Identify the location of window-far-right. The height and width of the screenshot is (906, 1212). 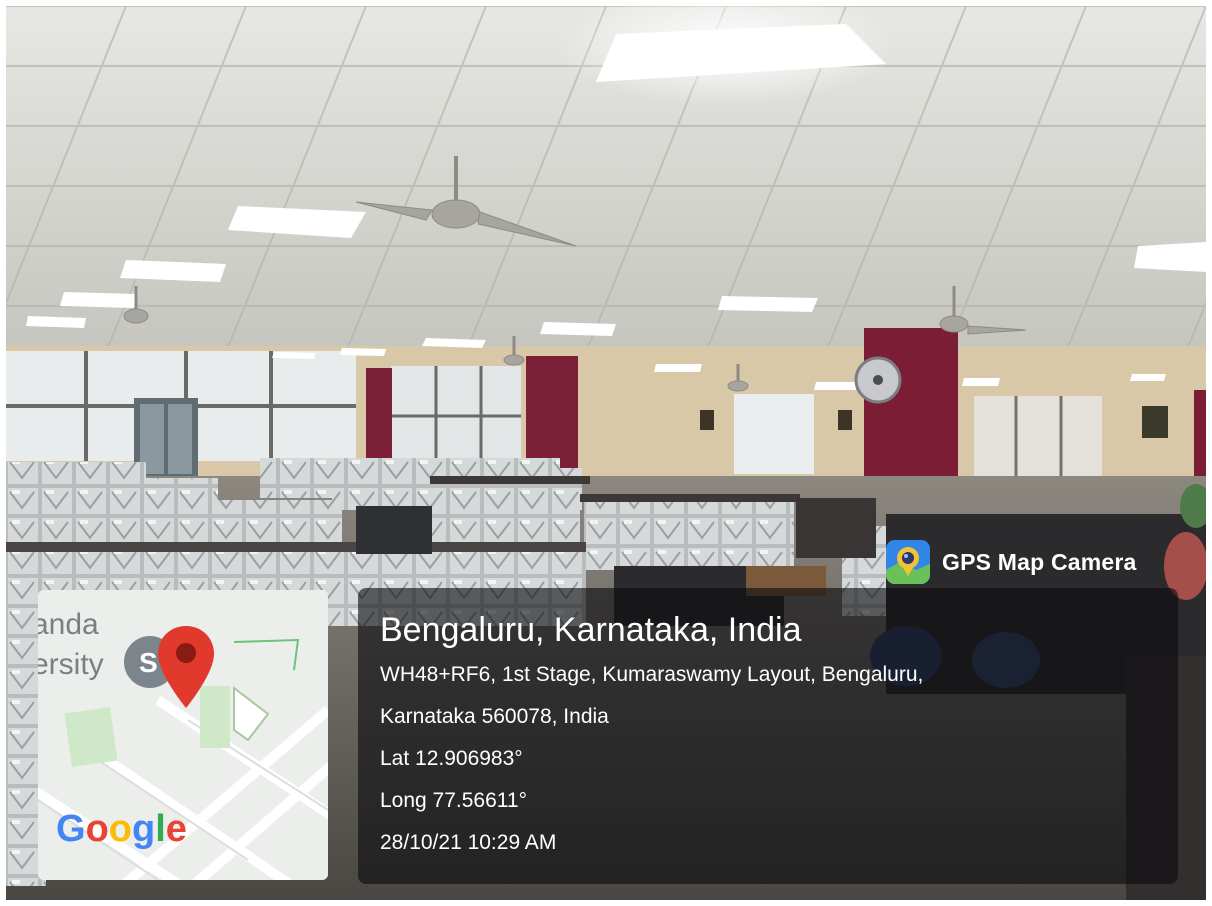
(1038, 441).